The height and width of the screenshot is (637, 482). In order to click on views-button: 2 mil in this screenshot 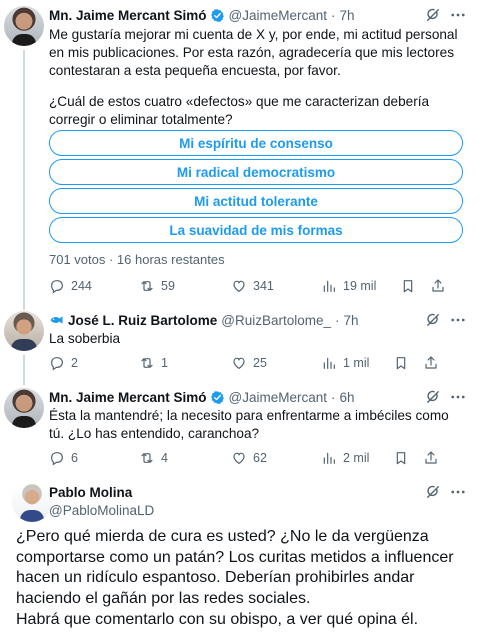, I will do `click(345, 458)`.